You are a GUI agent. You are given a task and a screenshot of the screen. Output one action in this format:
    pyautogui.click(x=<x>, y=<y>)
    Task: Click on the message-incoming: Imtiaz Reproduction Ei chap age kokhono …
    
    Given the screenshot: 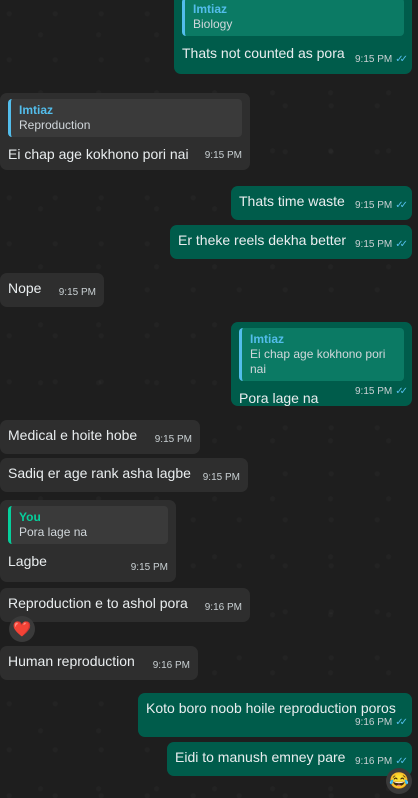 What is the action you would take?
    pyautogui.click(x=125, y=131)
    